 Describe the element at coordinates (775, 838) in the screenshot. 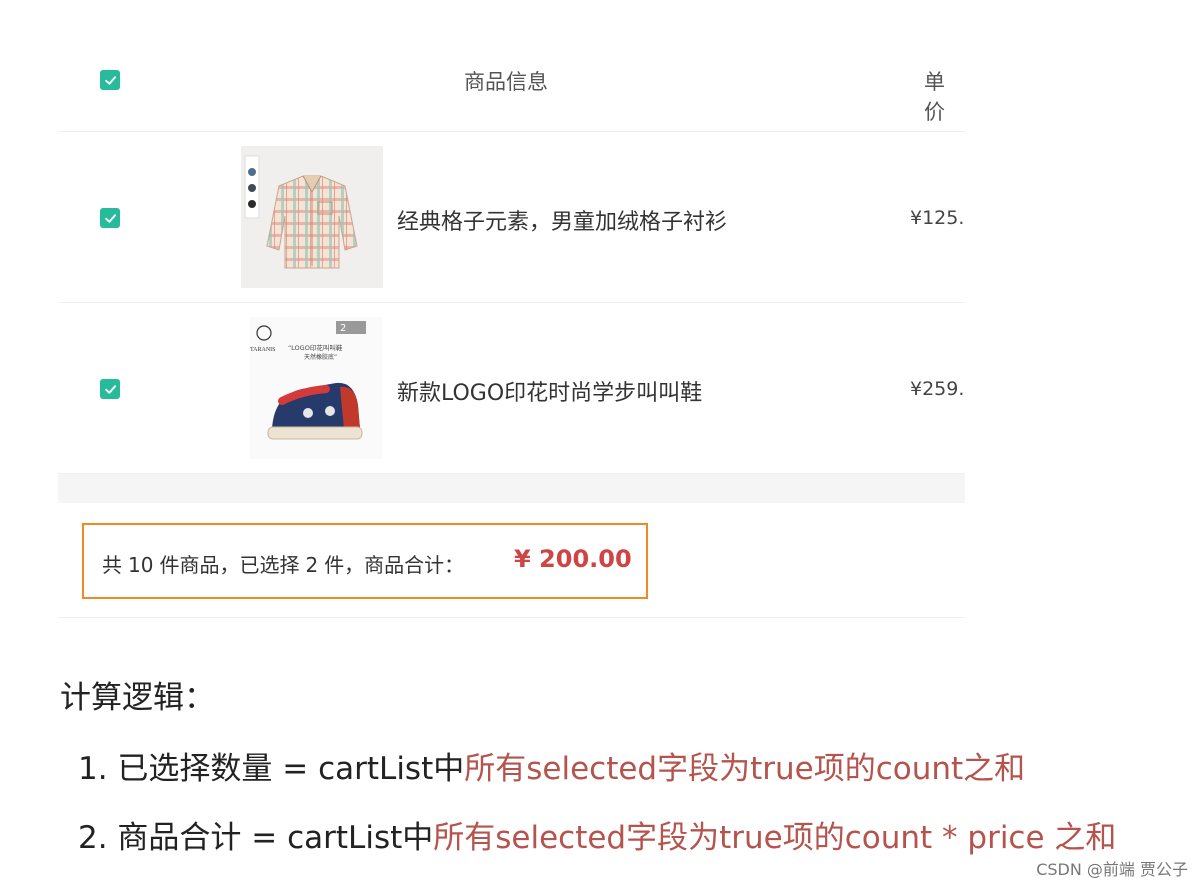

I see `logic-item-2-highlight: 所有selected字段为true项的count * price 之和` at that location.